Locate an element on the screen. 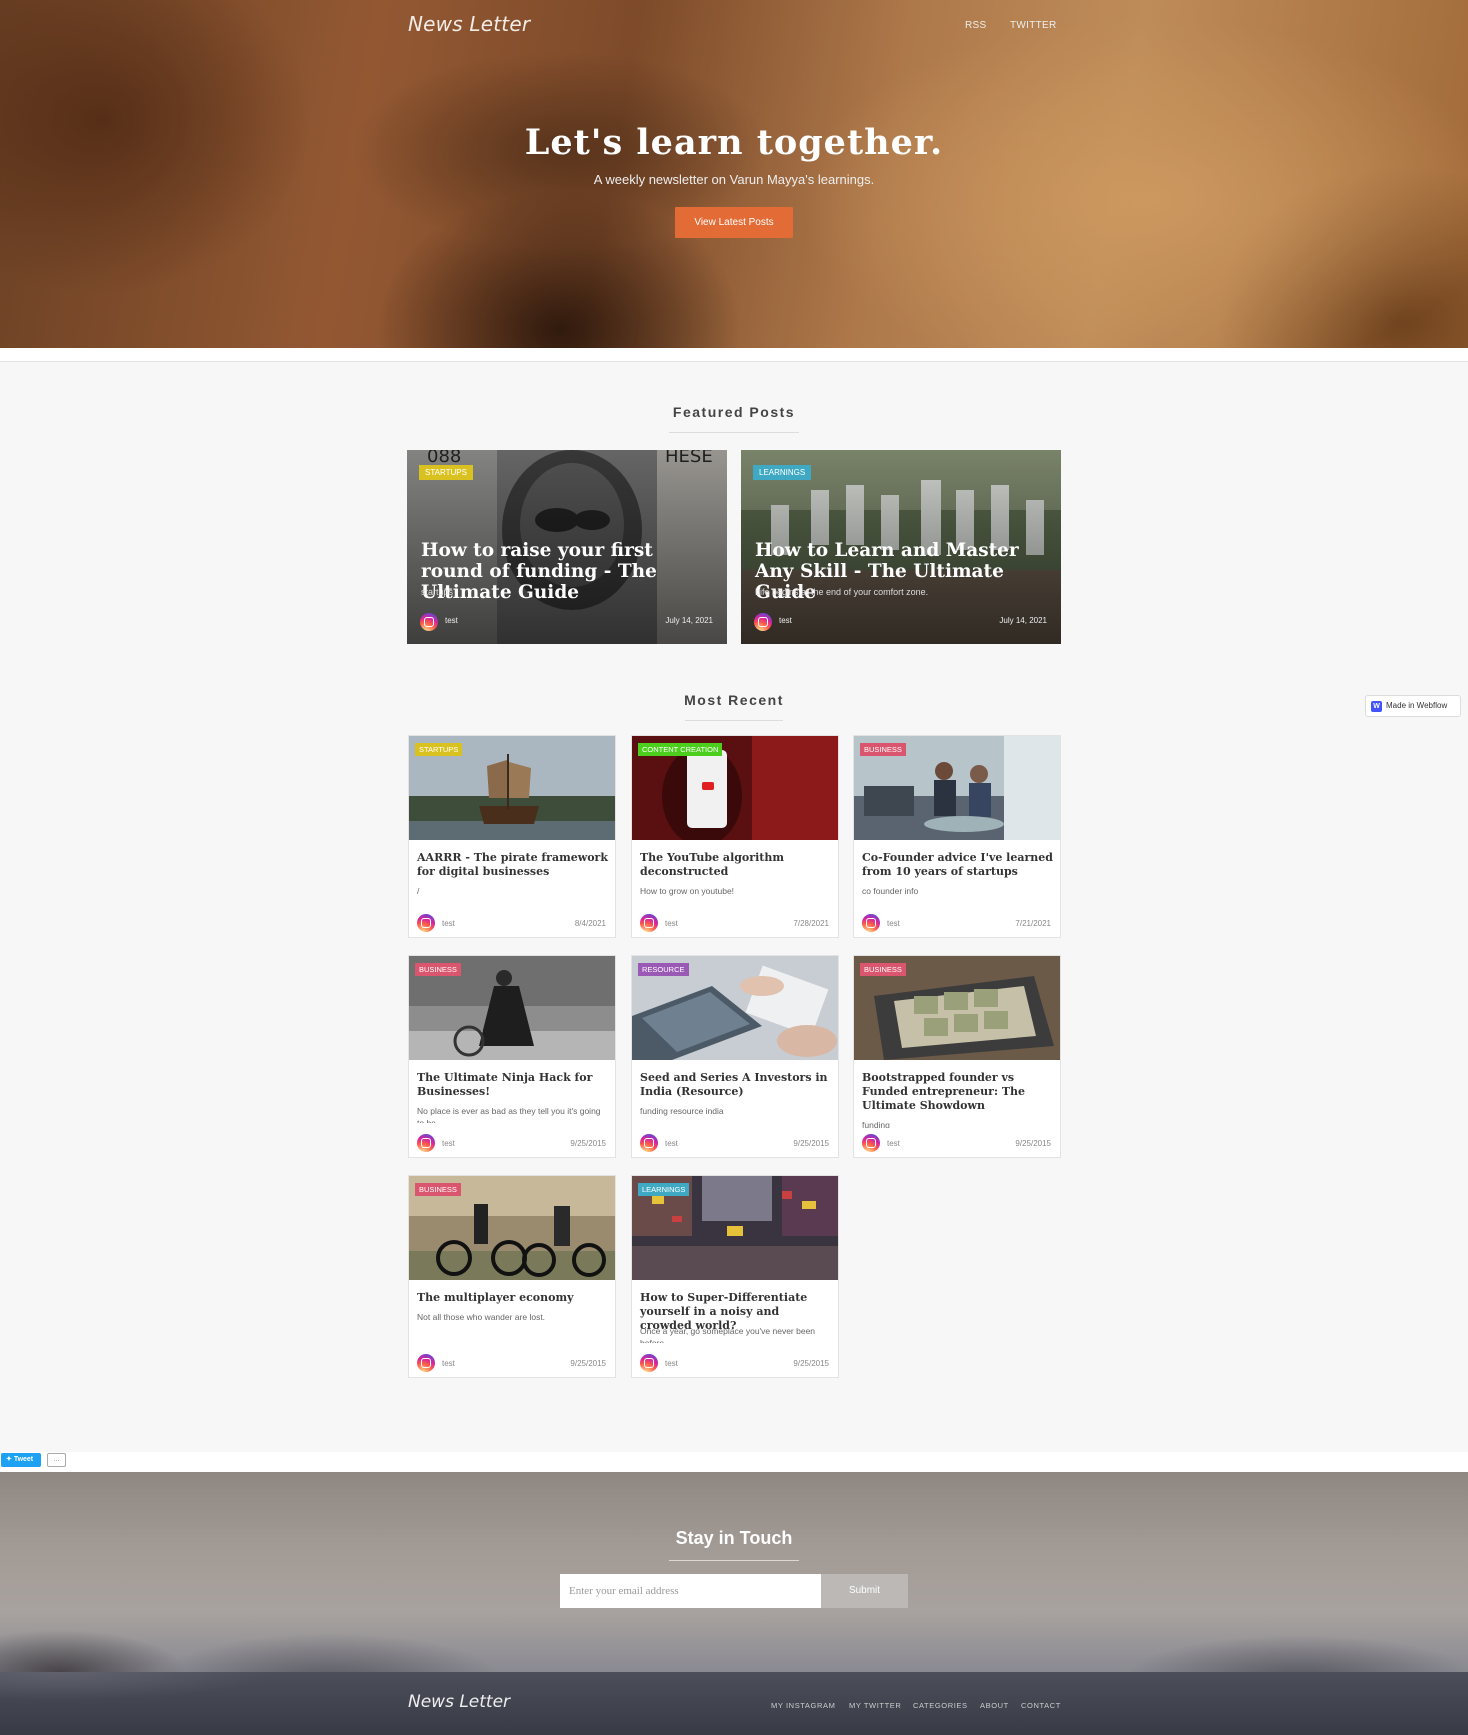  tweet-label: Tweet is located at coordinates (23, 1459).